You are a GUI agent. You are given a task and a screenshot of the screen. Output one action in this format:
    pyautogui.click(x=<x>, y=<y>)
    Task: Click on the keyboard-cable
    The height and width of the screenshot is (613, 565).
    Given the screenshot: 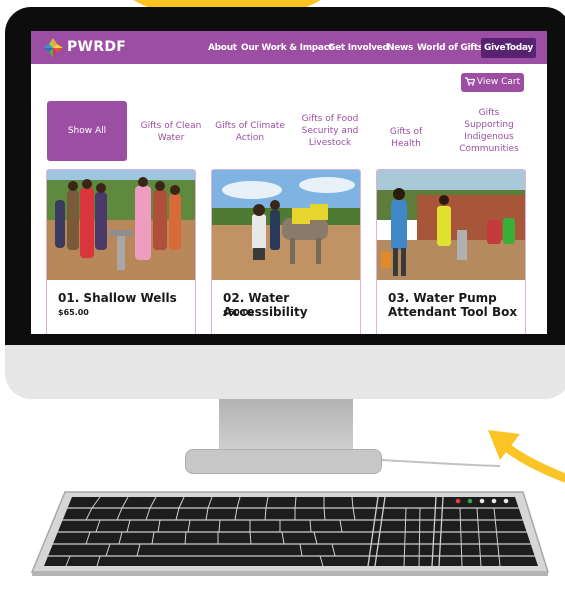 What is the action you would take?
    pyautogui.click(x=441, y=463)
    